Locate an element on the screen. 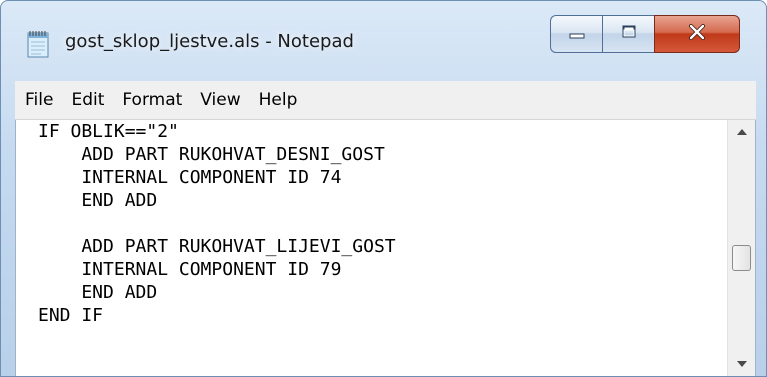 The height and width of the screenshot is (377, 767). minimize-icon is located at coordinates (577, 34).